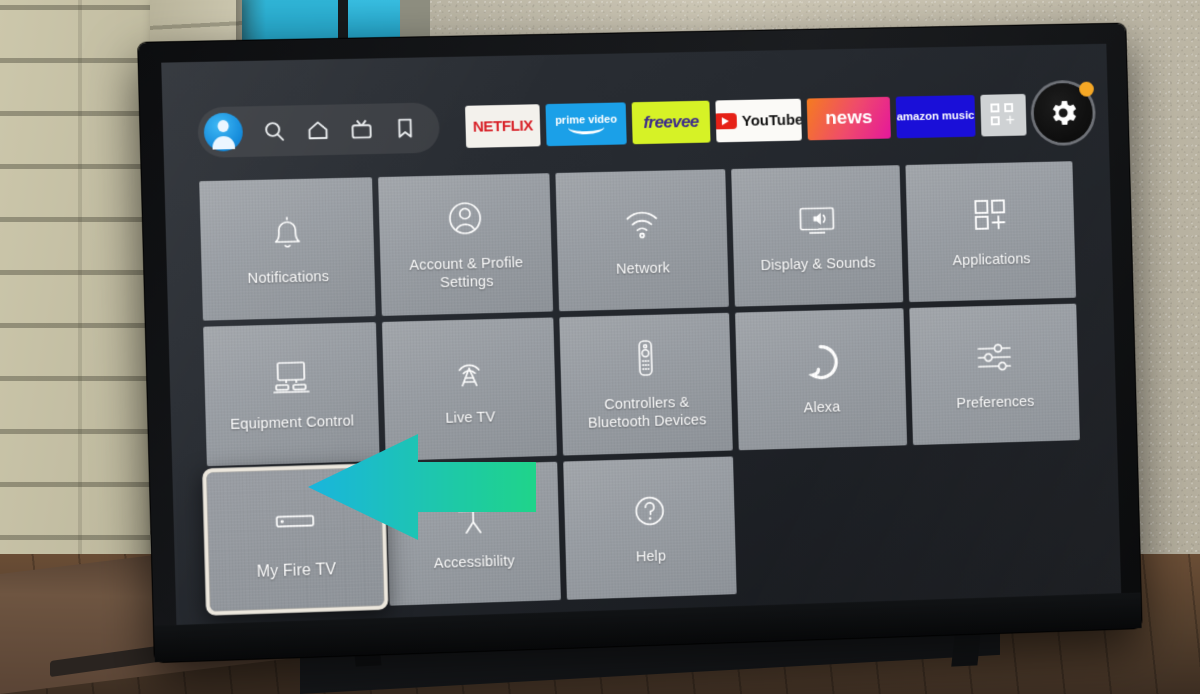 Image resolution: width=1200 pixels, height=694 pixels. What do you see at coordinates (1086, 89) in the screenshot?
I see `notification-dot` at bounding box center [1086, 89].